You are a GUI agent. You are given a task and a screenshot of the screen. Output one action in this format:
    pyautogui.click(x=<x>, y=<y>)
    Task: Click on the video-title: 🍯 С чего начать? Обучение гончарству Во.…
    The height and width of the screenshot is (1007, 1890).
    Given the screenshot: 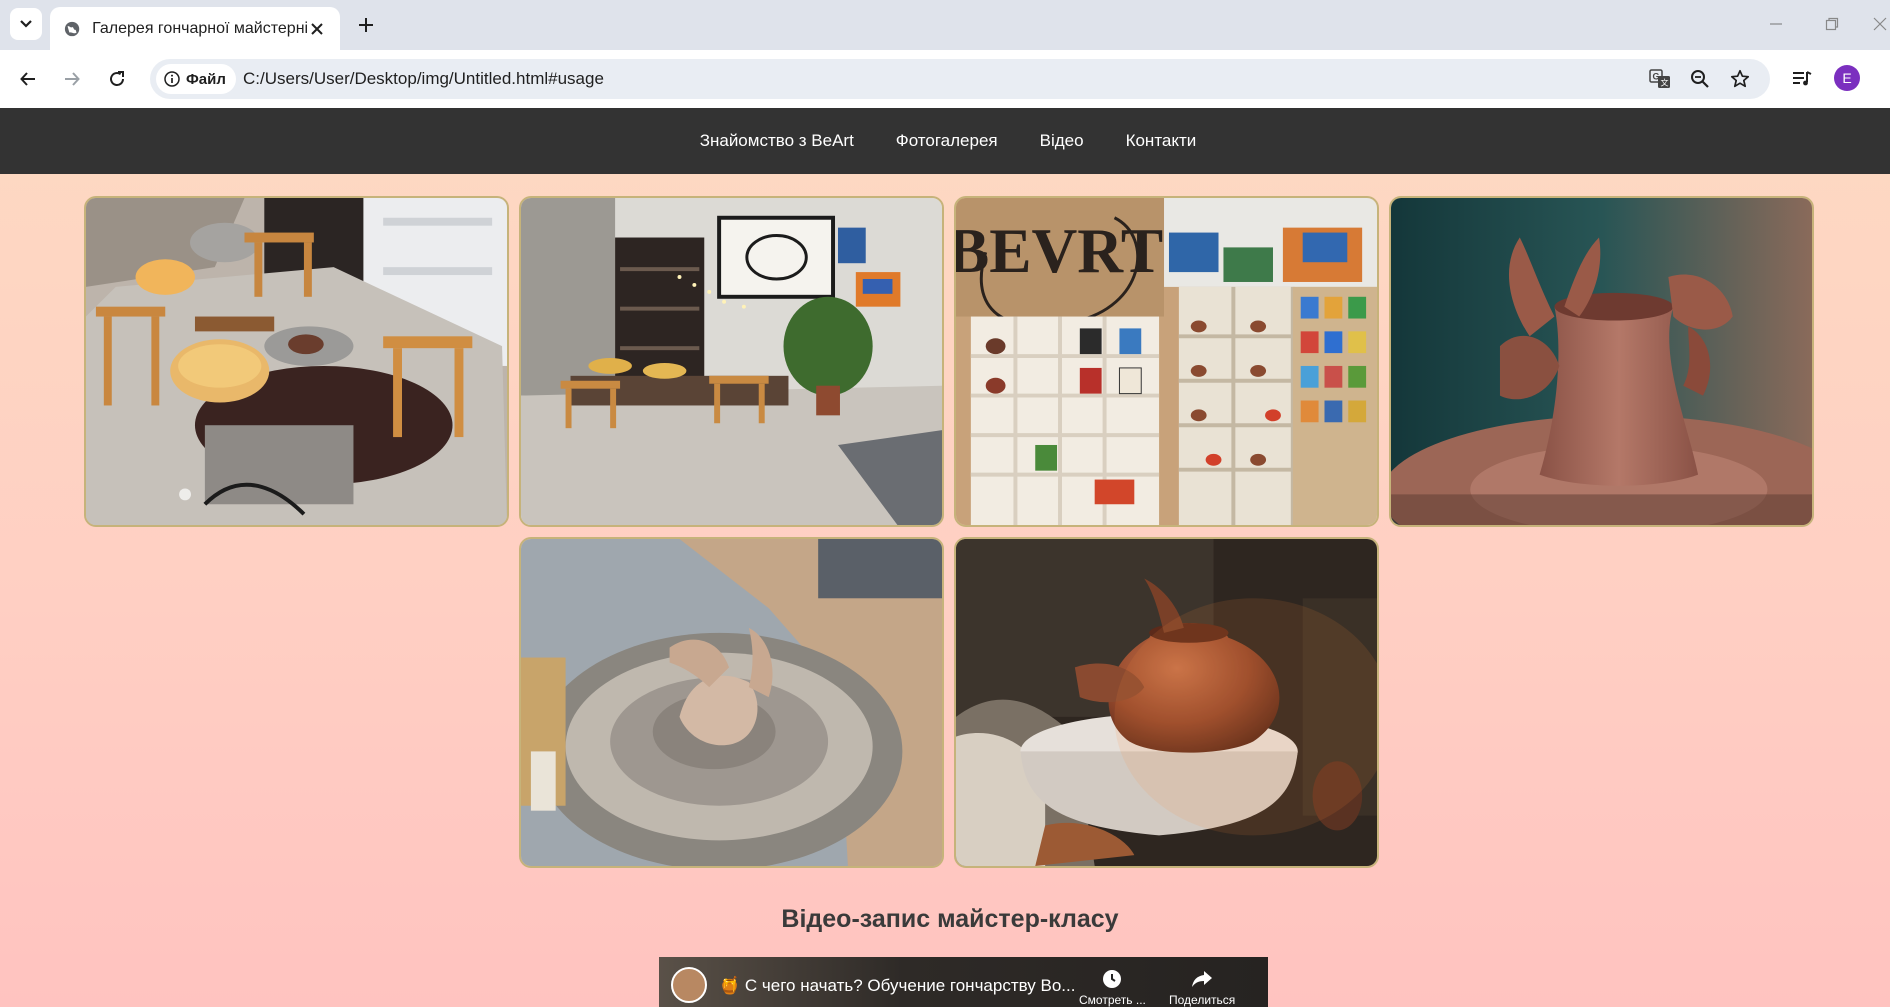 What is the action you would take?
    pyautogui.click(x=897, y=986)
    